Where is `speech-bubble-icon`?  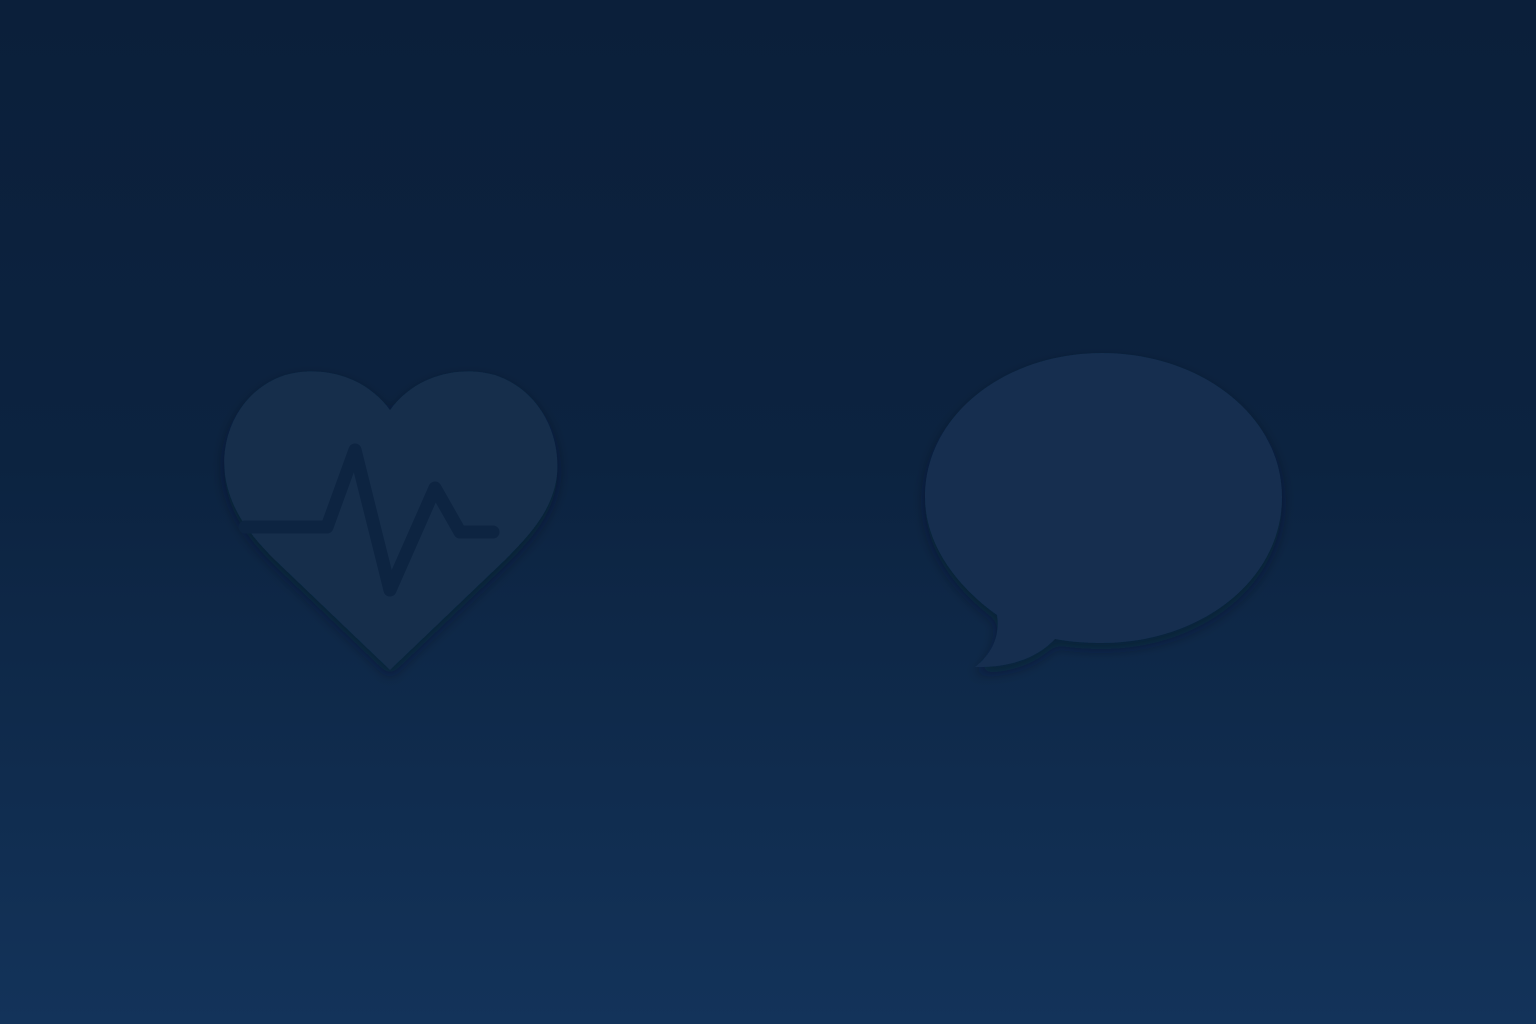
speech-bubble-icon is located at coordinates (1105, 512).